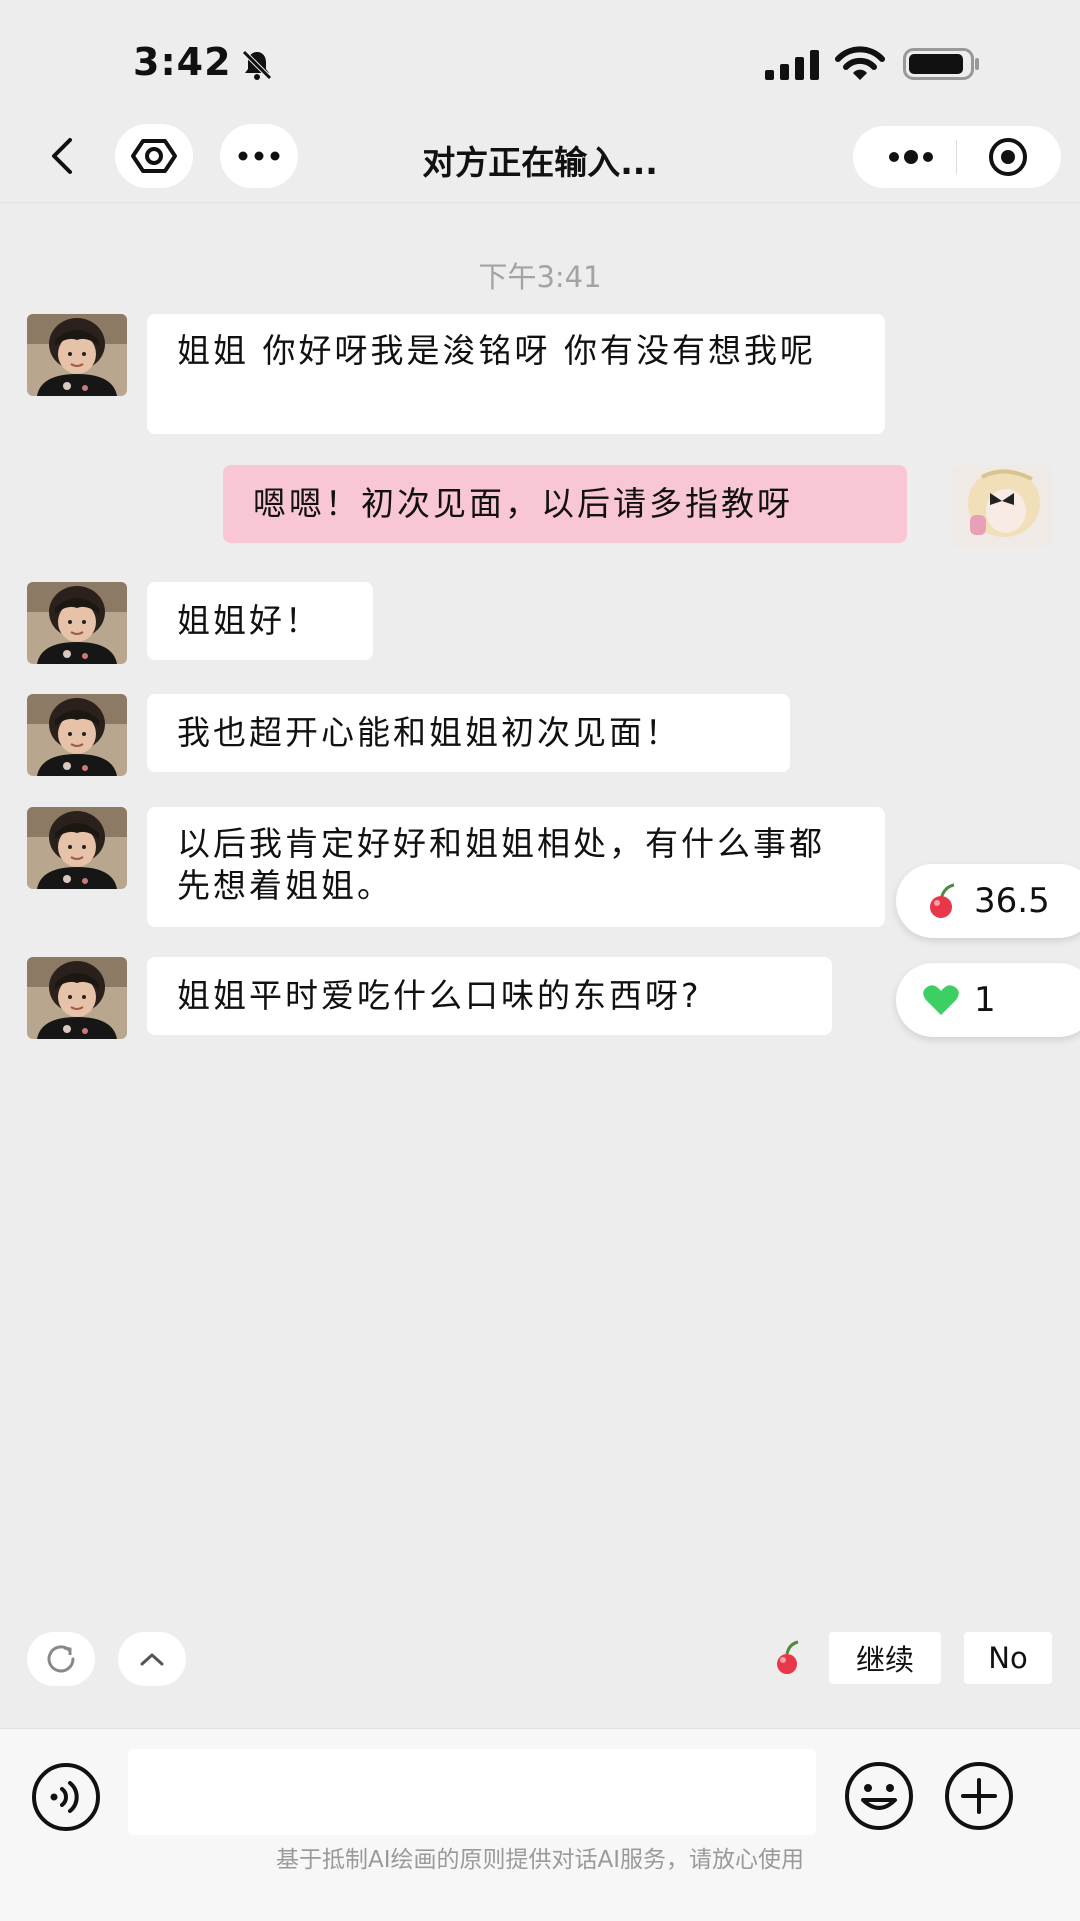  I want to click on cherry-stat-pill: 36.5, so click(988, 901).